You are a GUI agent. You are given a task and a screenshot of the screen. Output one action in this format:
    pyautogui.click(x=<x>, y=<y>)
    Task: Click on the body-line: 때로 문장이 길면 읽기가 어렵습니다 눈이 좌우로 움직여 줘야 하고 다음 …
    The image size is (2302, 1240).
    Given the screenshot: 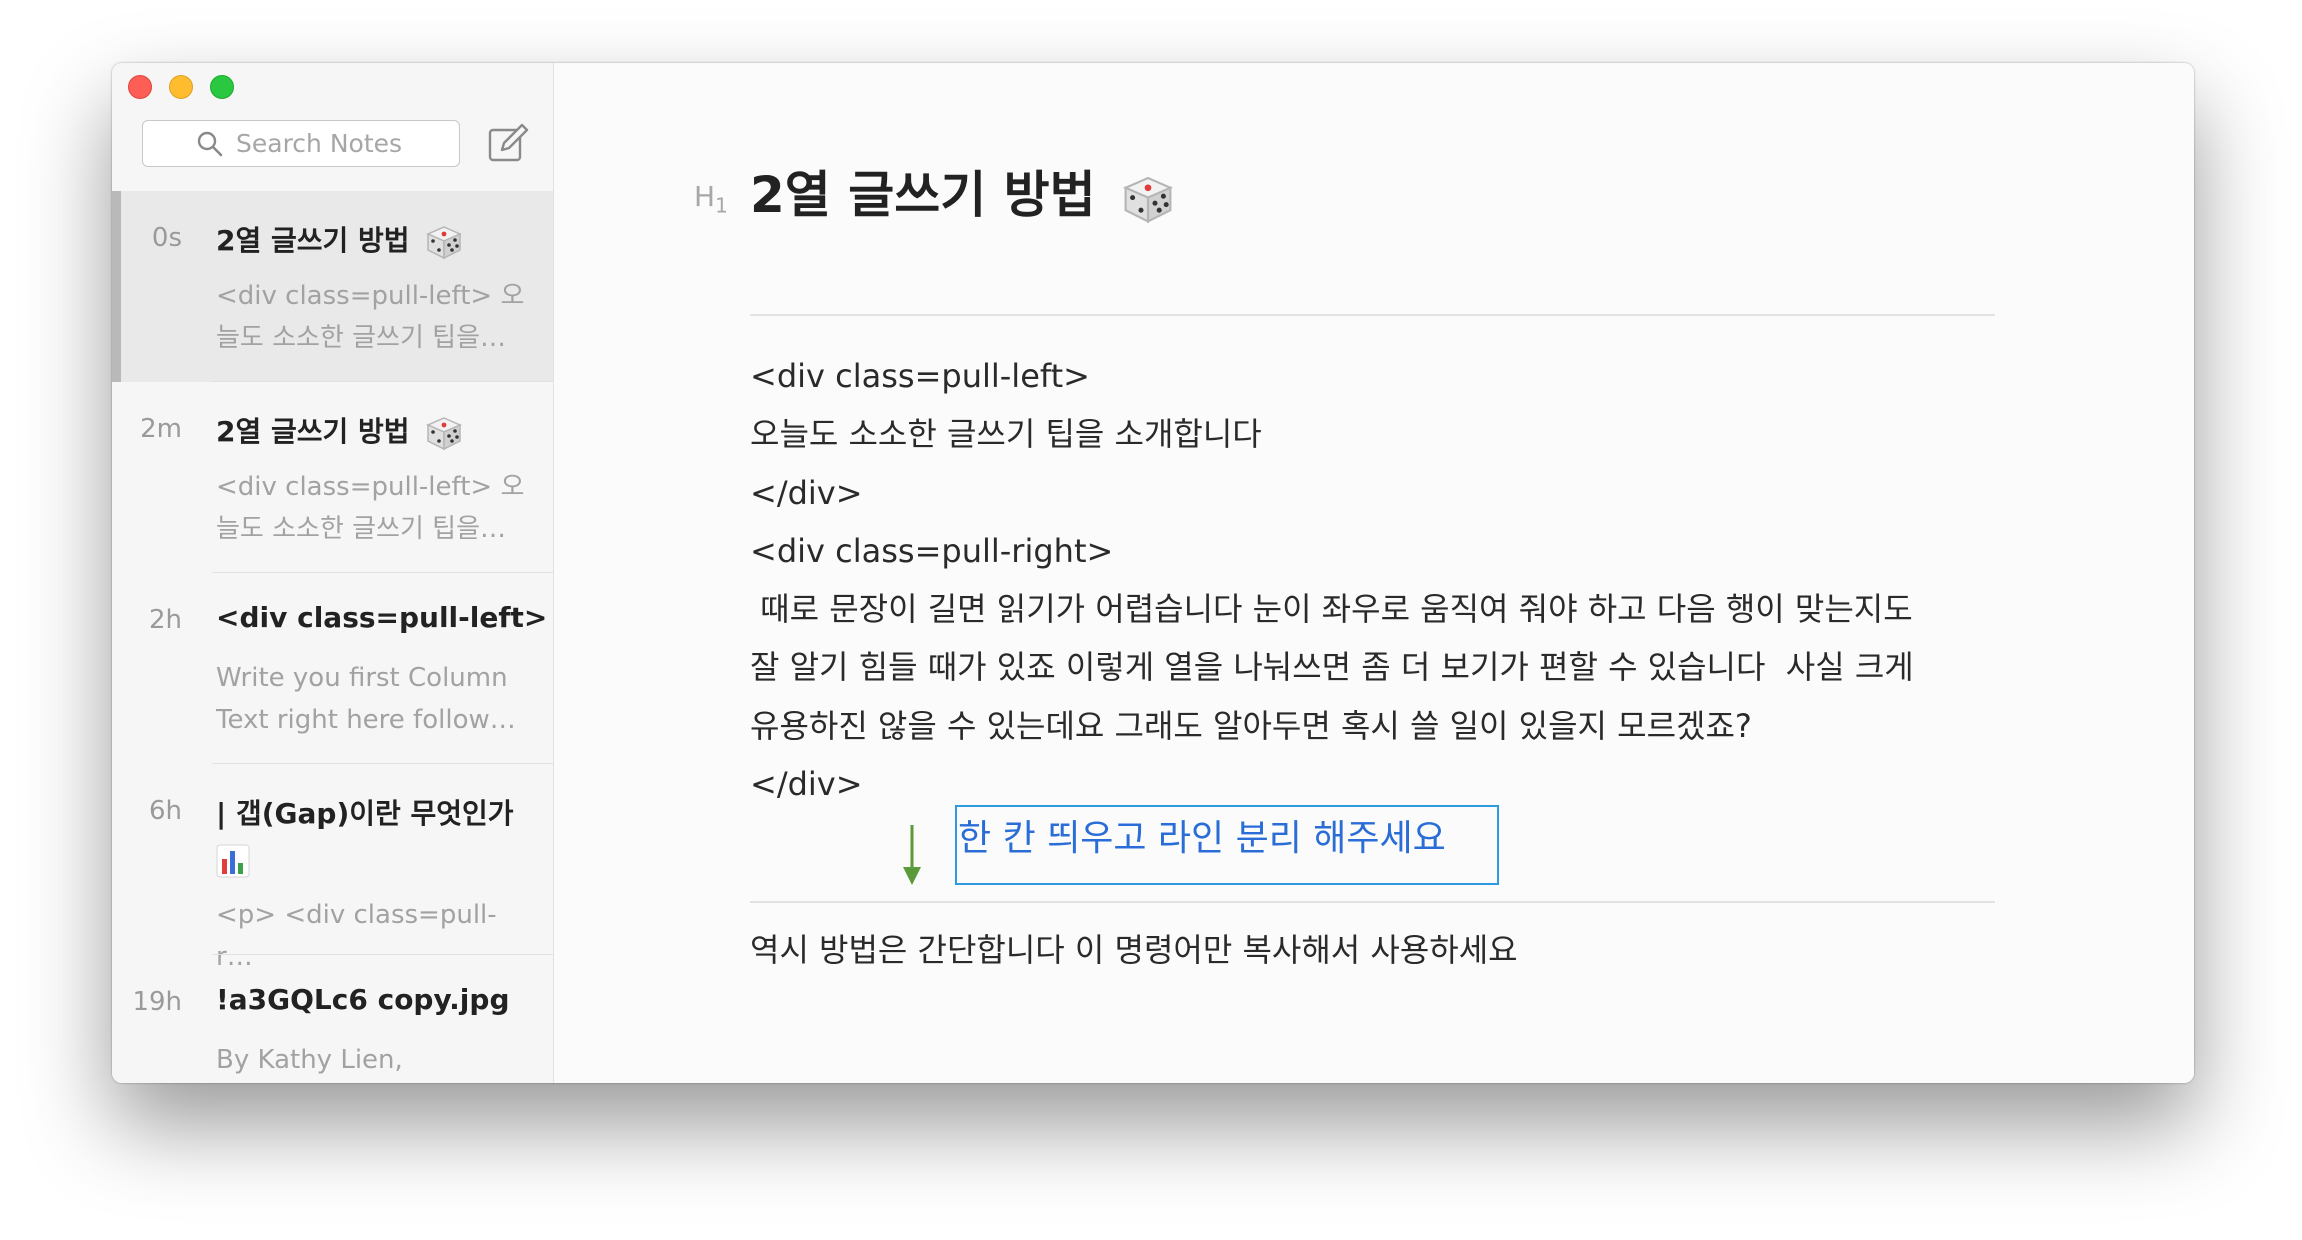 What is the action you would take?
    pyautogui.click(x=1331, y=609)
    